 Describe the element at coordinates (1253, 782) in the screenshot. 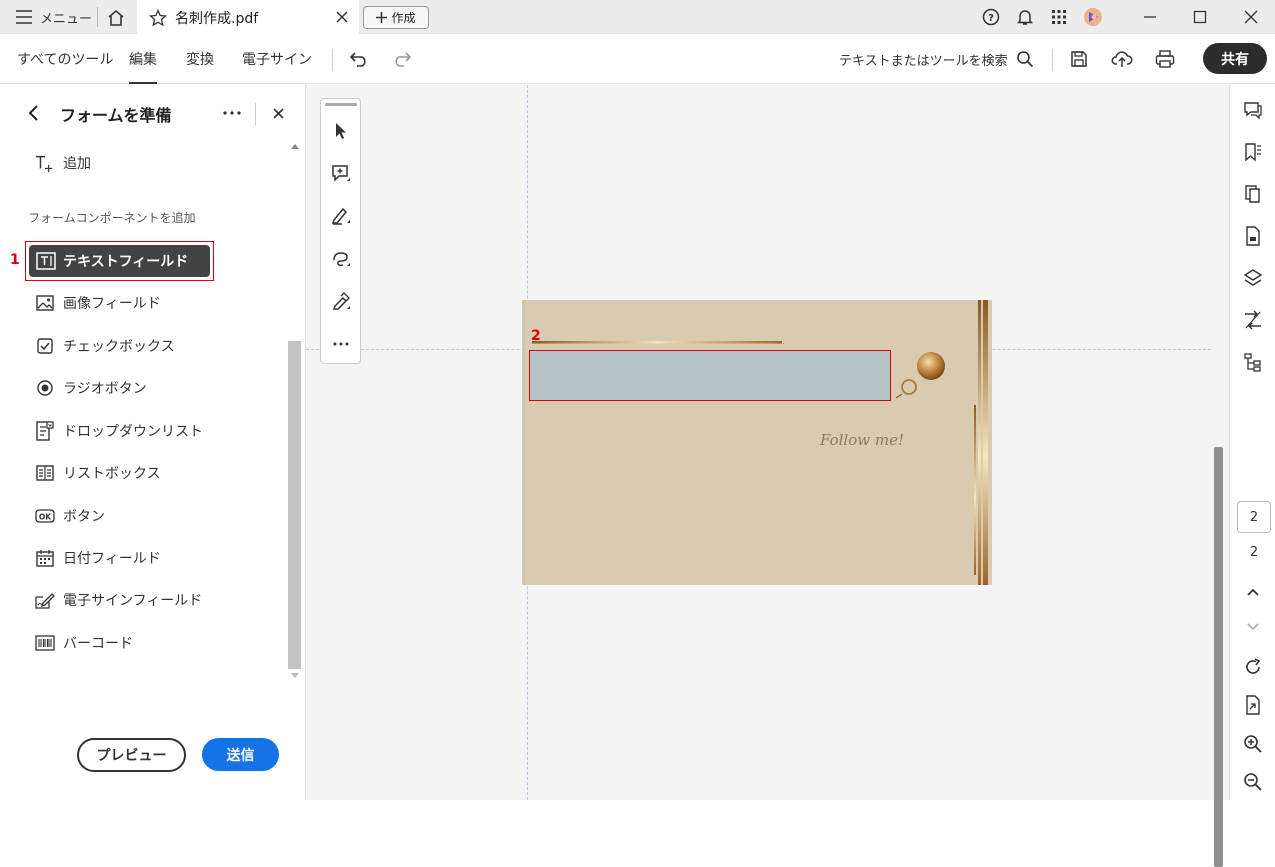

I see `zoom-out-icon` at that location.